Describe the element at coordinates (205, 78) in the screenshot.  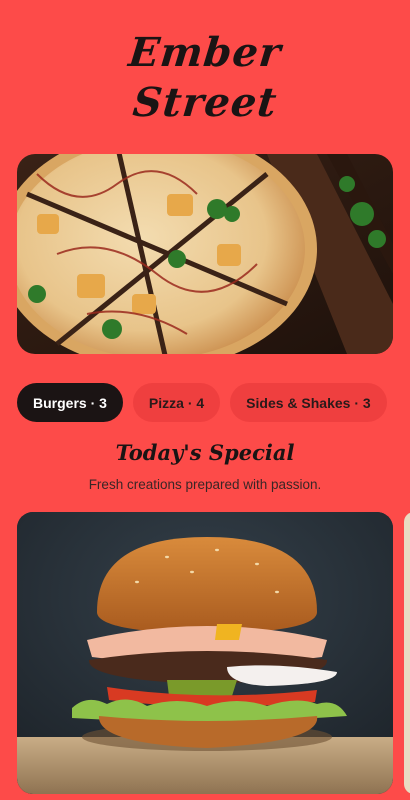
I see `brand-title: Ember Street` at that location.